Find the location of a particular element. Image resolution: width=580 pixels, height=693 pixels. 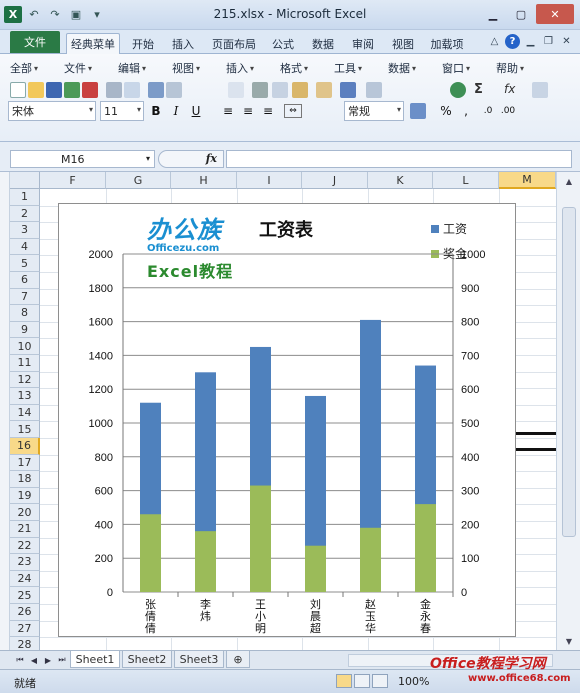

row-header-3: 3 is located at coordinates (25, 230).